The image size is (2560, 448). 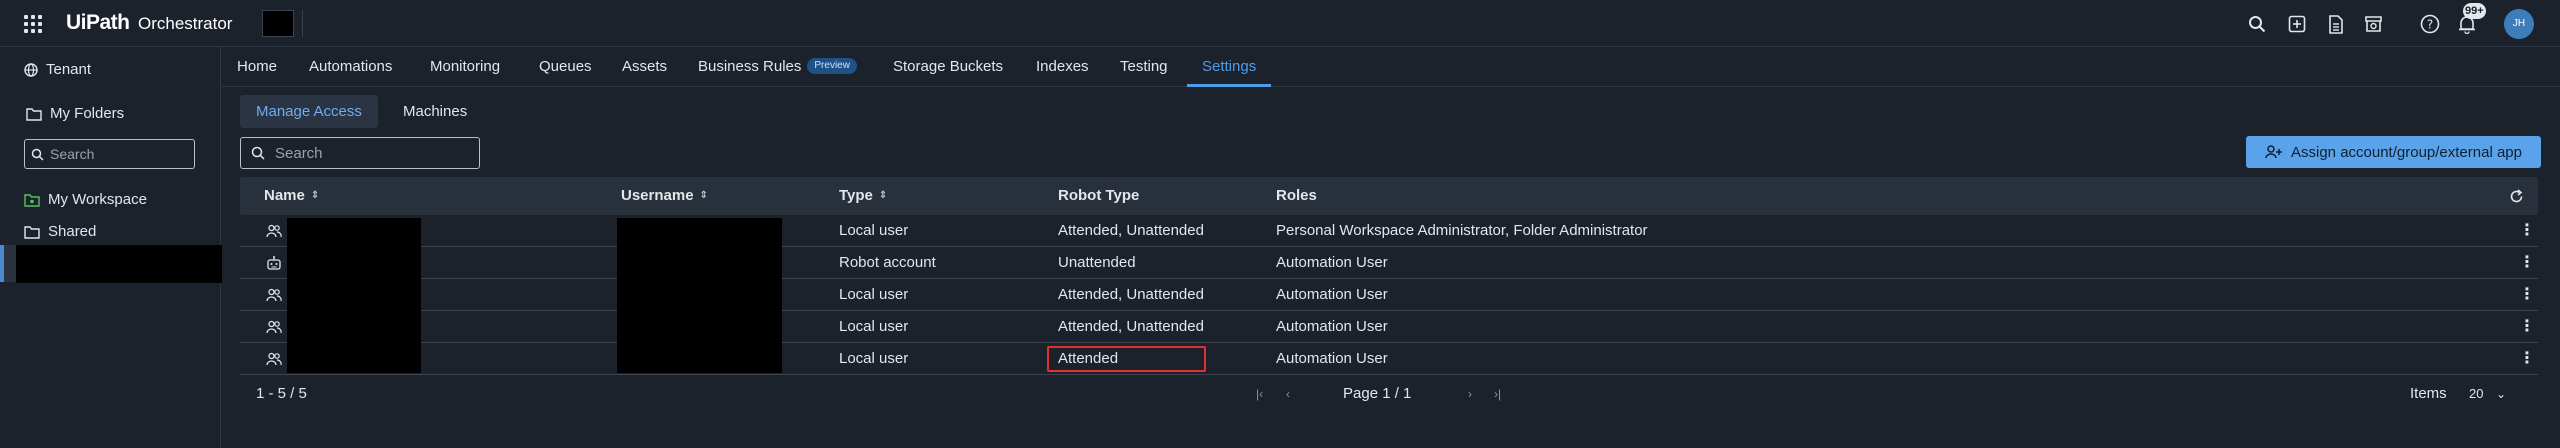 What do you see at coordinates (2519, 24) in the screenshot?
I see `avatar: JH` at bounding box center [2519, 24].